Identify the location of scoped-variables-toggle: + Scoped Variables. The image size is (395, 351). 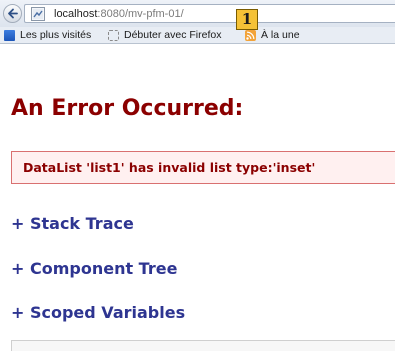
(98, 313).